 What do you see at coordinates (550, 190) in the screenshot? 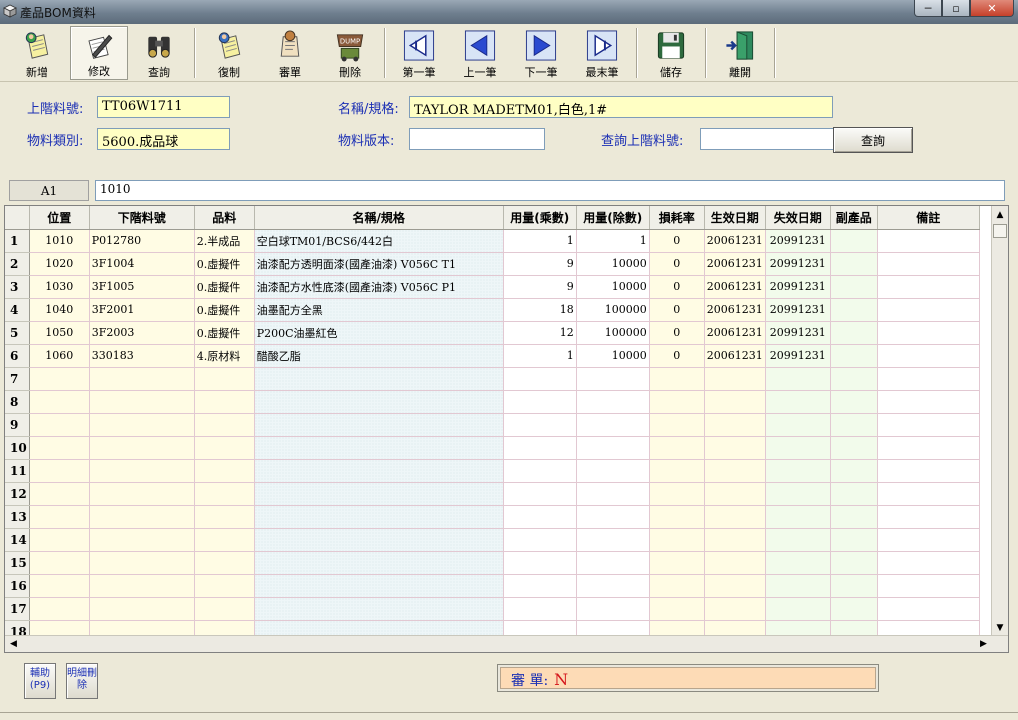
I see `cell-value-field: 1010` at bounding box center [550, 190].